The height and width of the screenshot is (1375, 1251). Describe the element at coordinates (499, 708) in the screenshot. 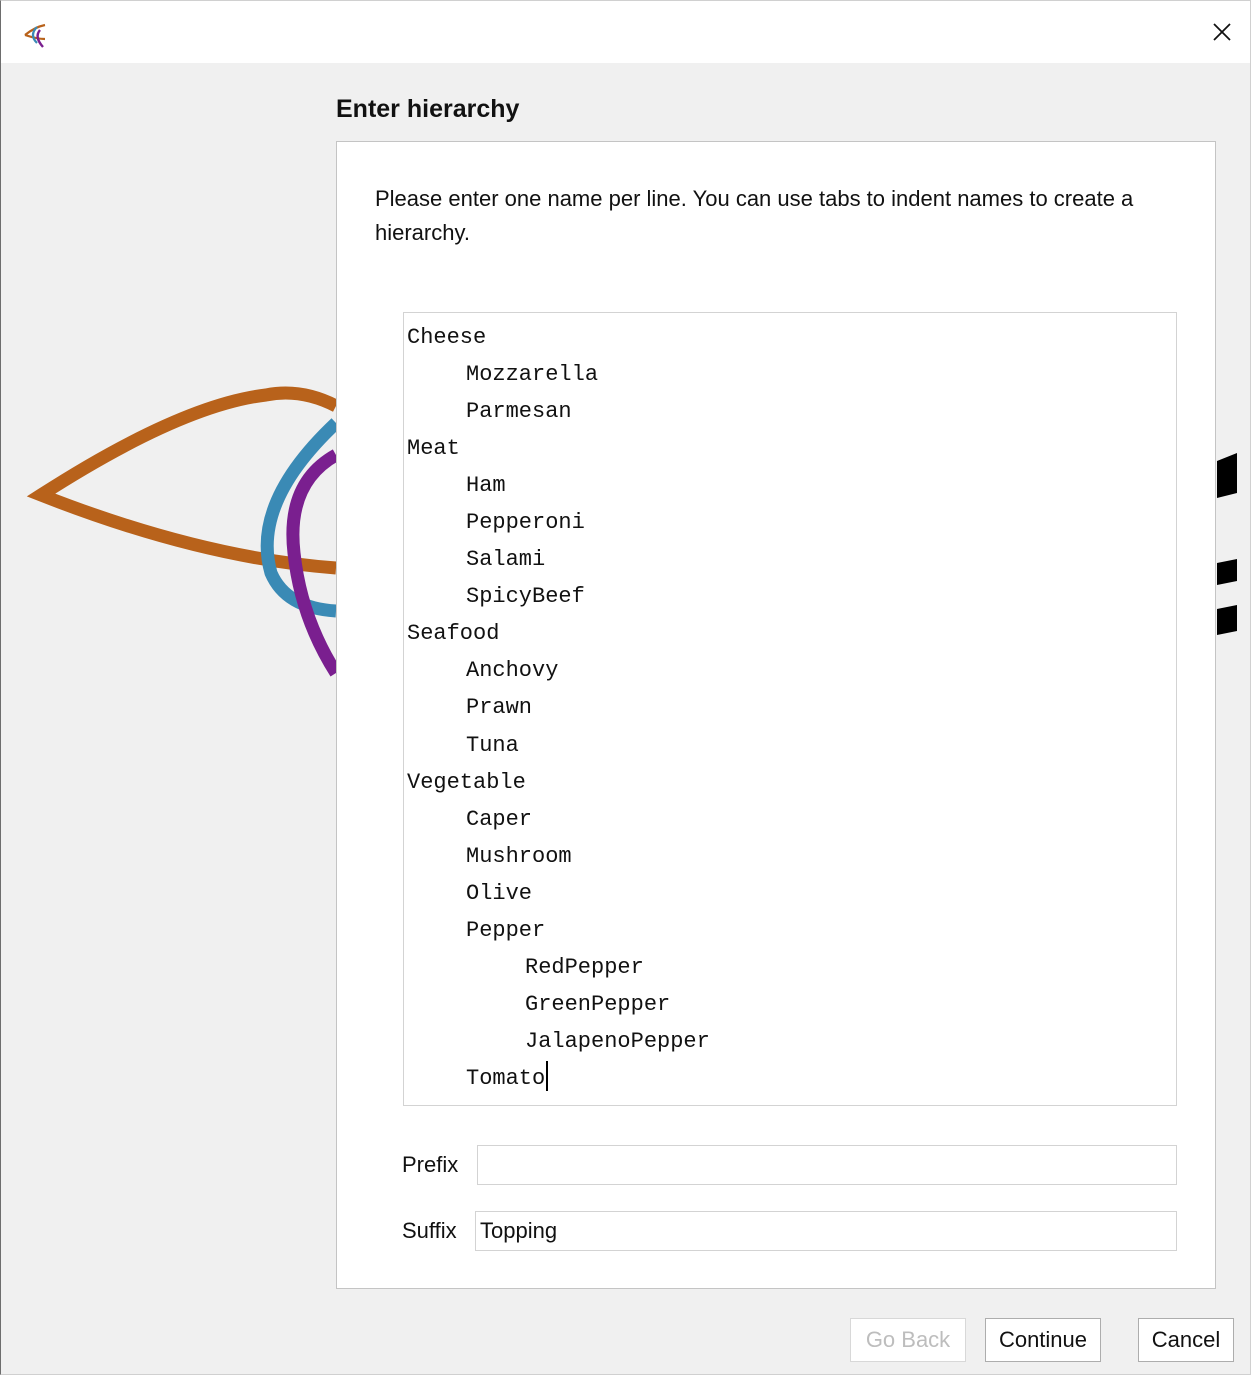

I see `hierarchy-line: Prawn` at that location.